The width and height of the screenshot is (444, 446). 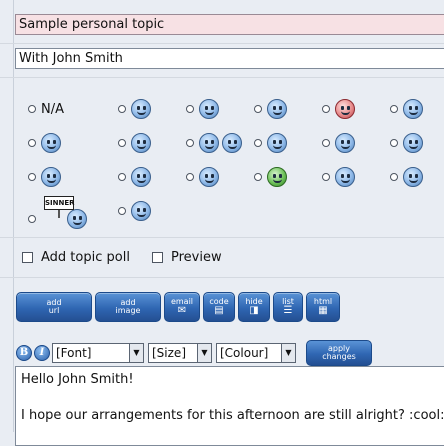 I want to click on smiley-option-grin, so click(x=286, y=109).